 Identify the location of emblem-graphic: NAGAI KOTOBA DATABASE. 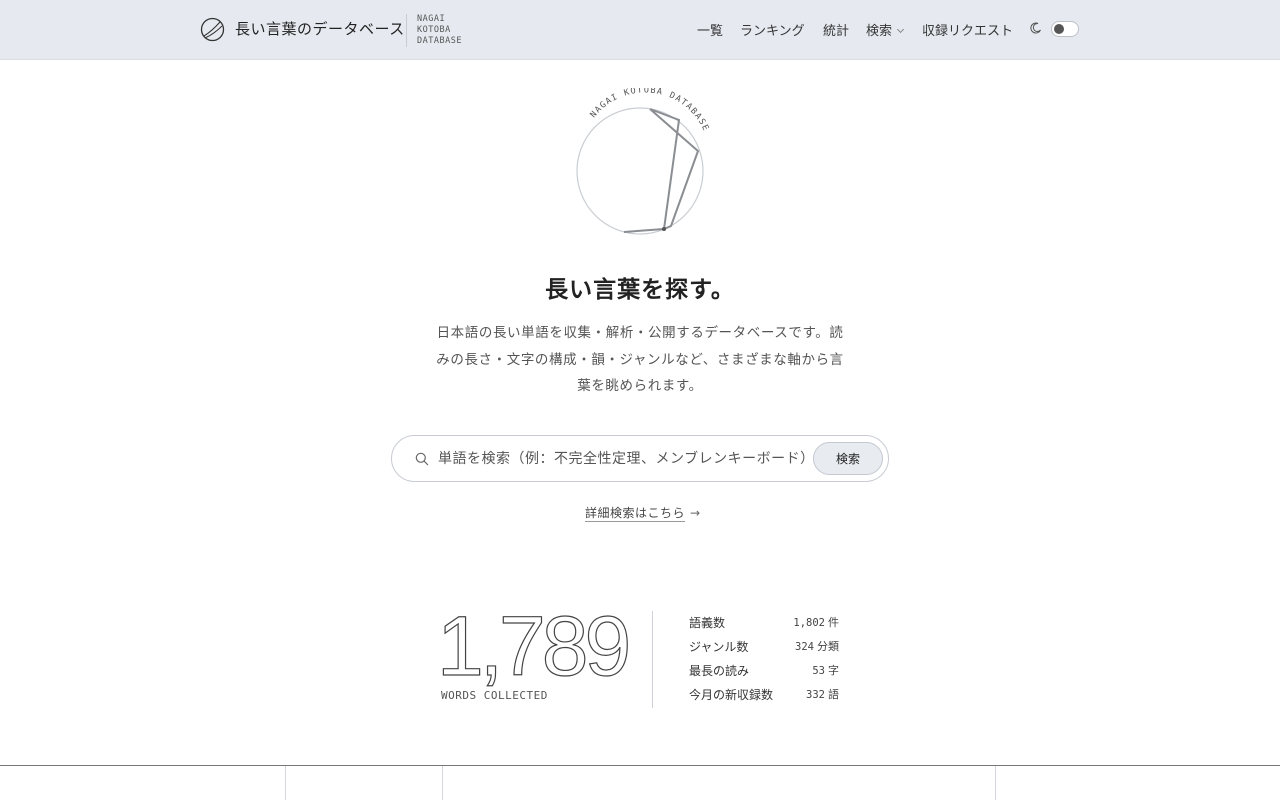
(643, 161).